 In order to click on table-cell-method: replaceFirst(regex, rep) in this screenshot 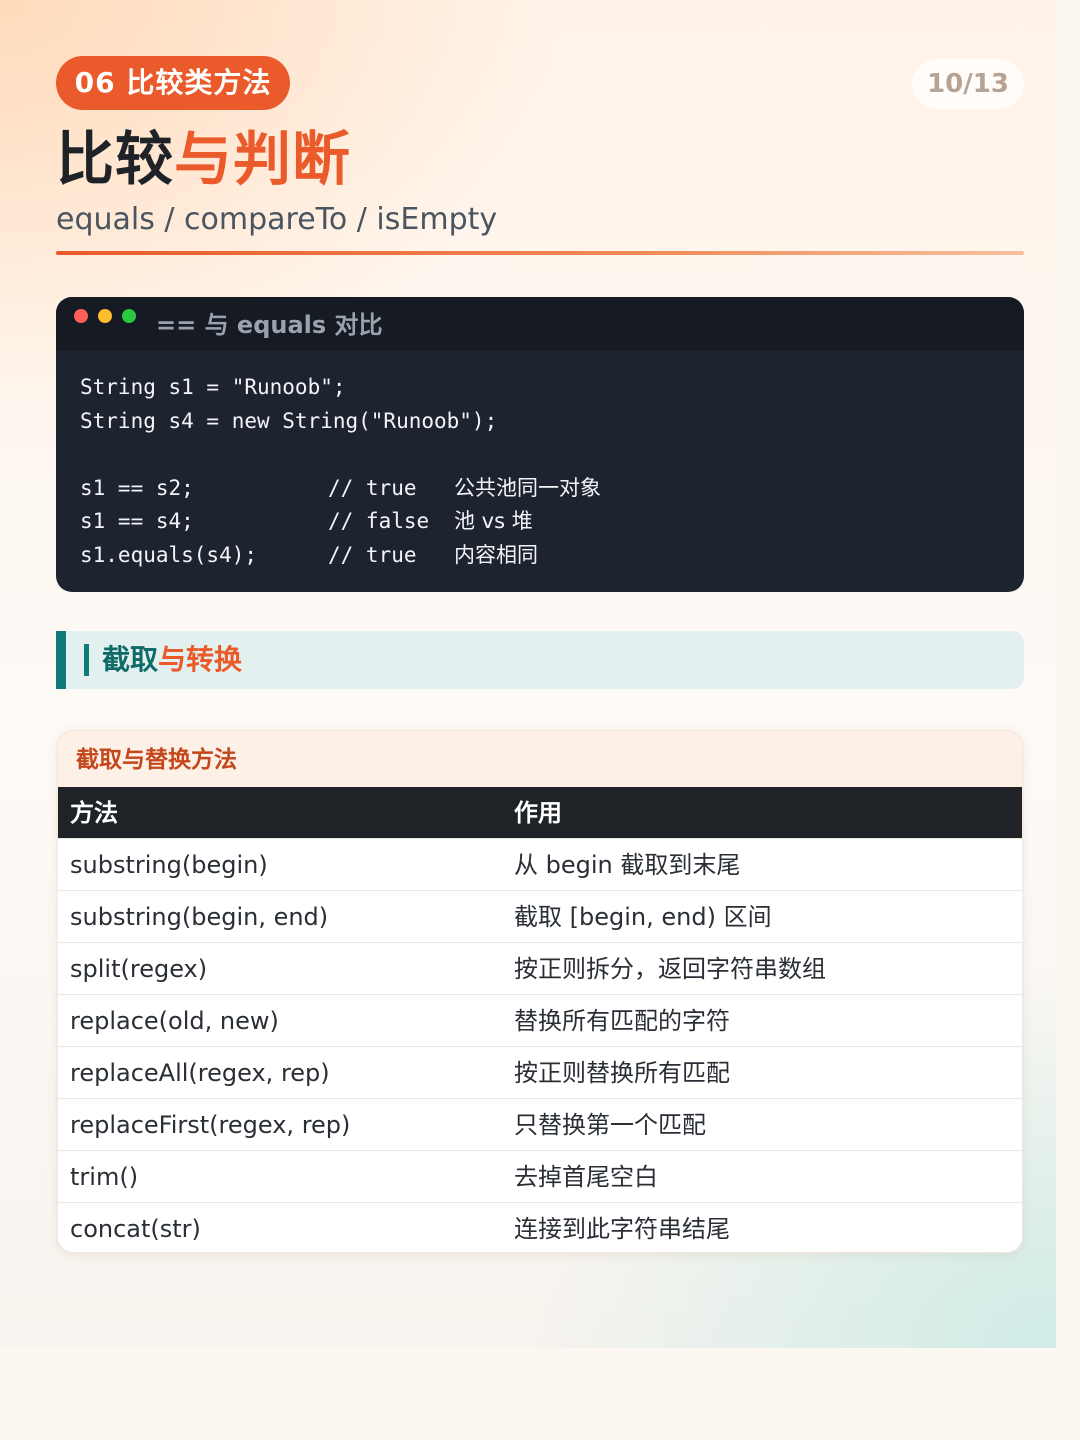, I will do `click(210, 1125)`.